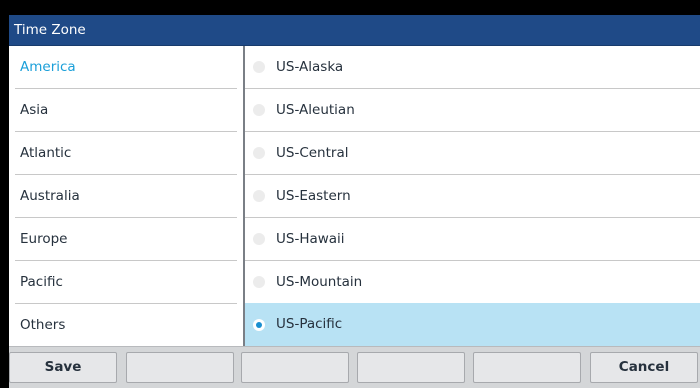  Describe the element at coordinates (50, 30) in the screenshot. I see `window-title: Time Zone` at that location.